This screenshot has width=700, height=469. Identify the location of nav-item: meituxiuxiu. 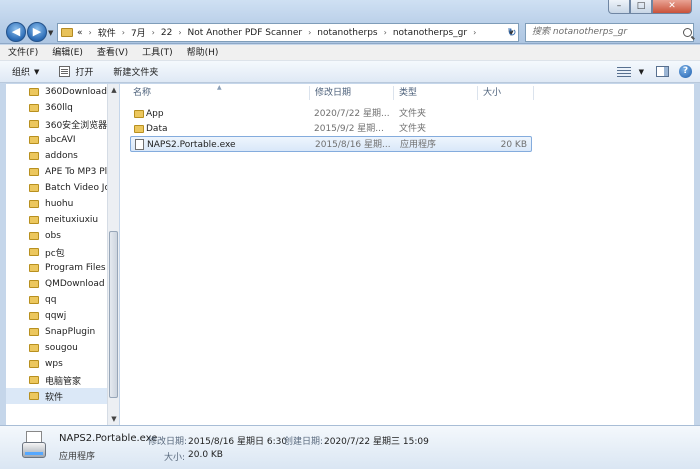
(56, 220).